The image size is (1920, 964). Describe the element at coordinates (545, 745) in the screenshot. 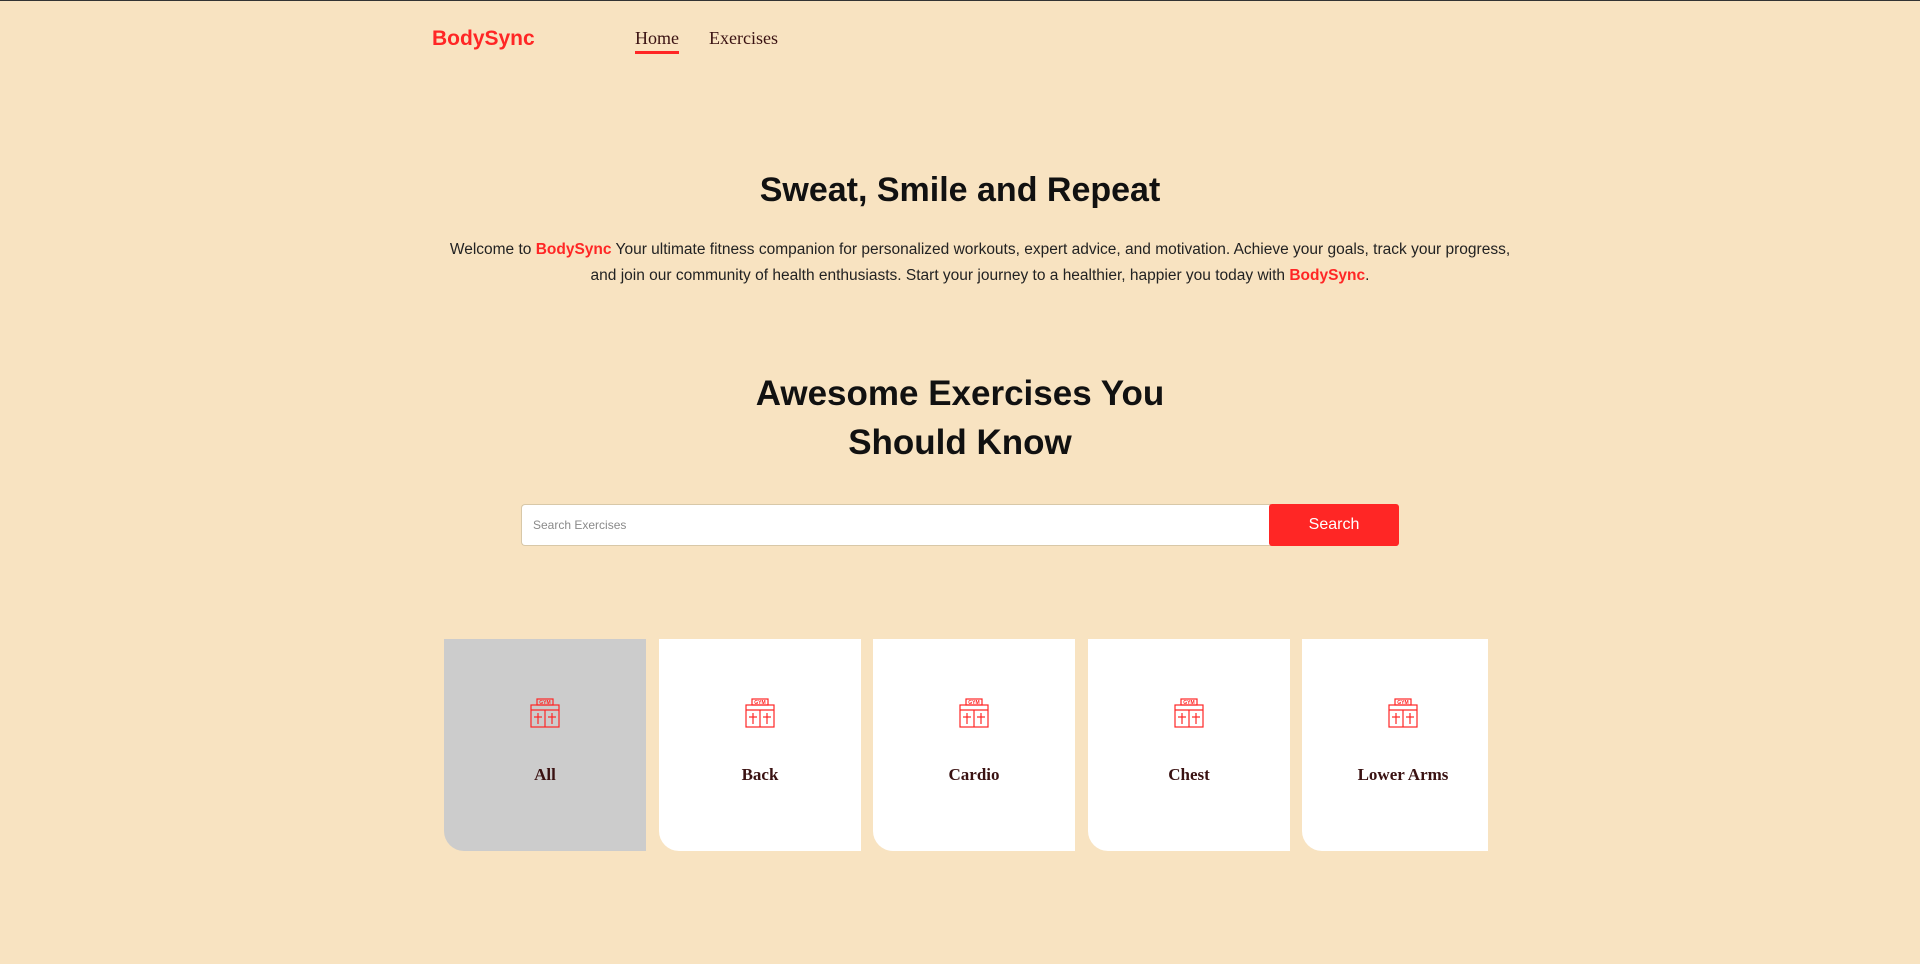

I see `category-card-all: GYM All` at that location.